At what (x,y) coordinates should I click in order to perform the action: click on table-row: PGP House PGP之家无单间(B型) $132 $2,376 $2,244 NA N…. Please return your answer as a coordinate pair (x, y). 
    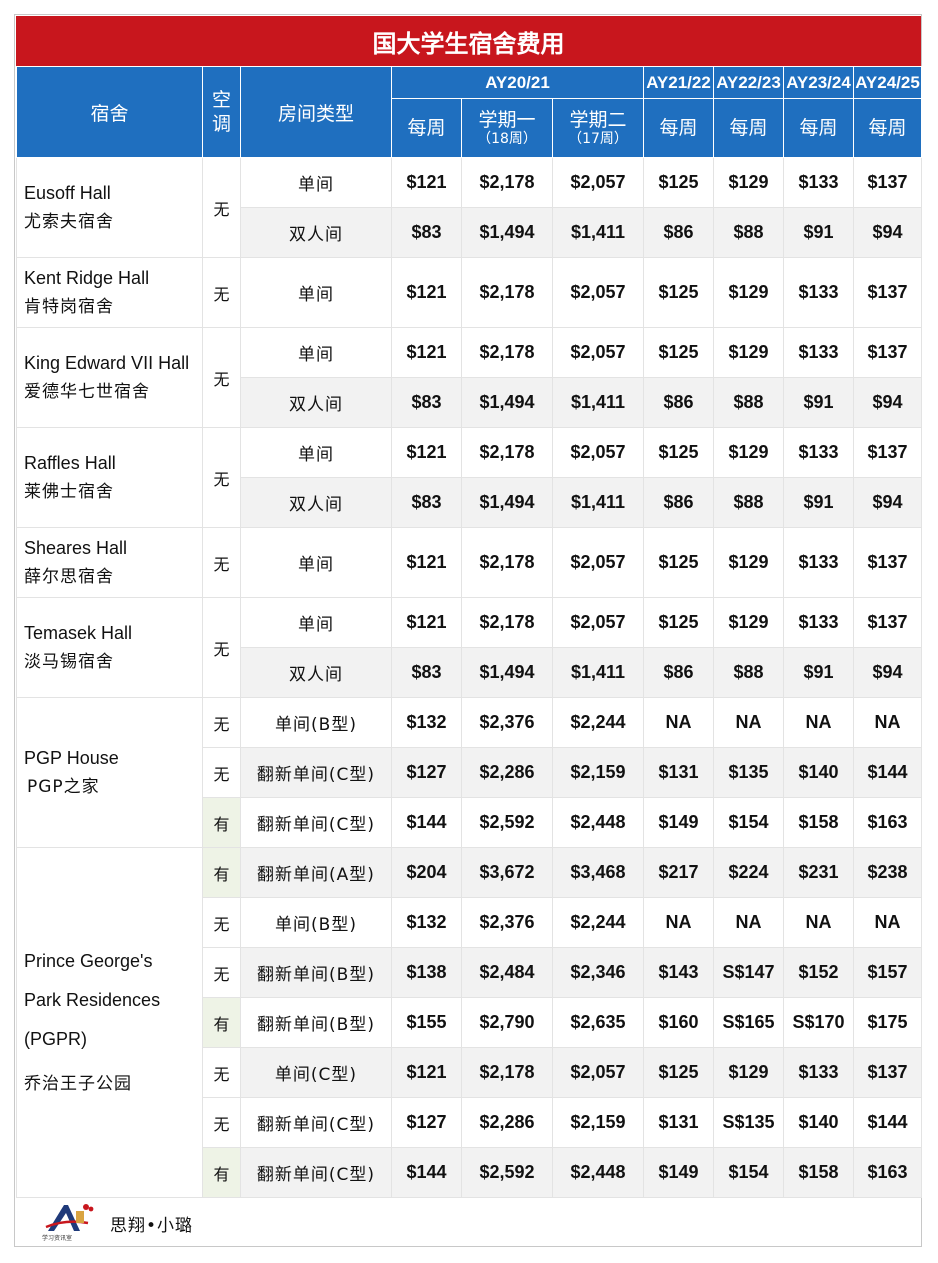
    Looking at the image, I should click on (469, 772).